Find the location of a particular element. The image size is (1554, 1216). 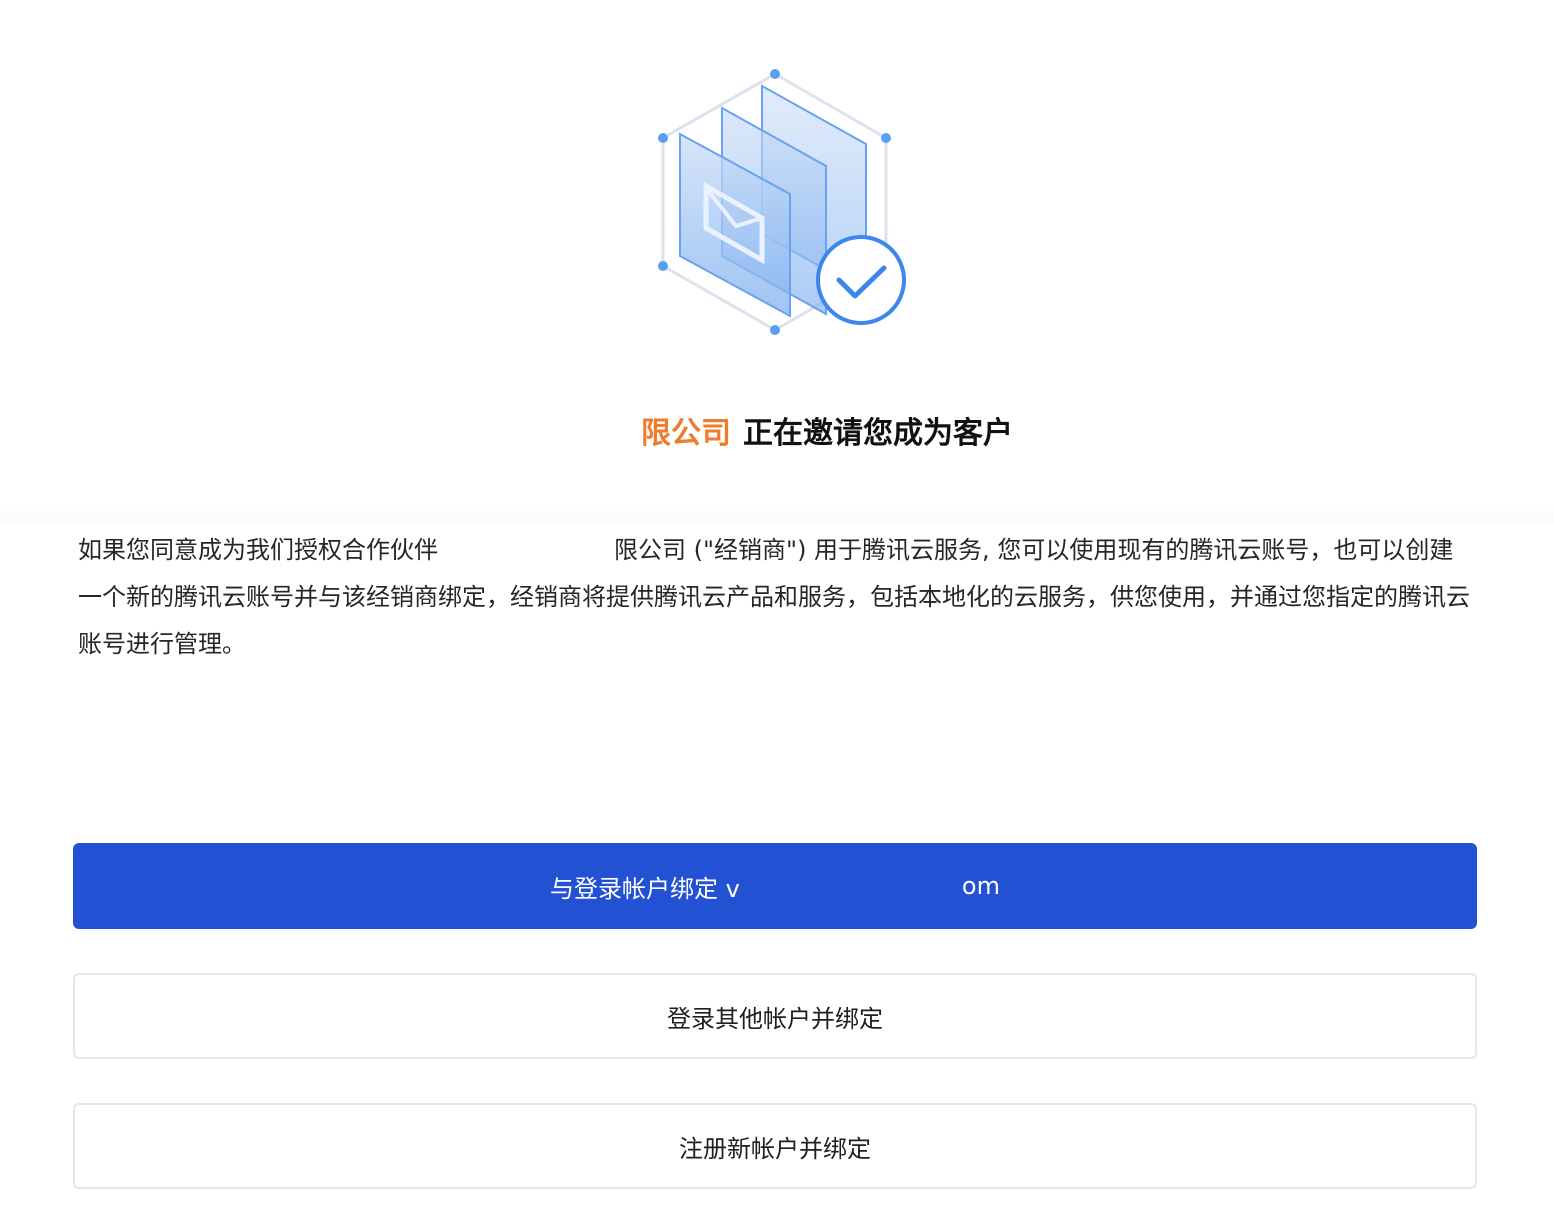

invite-headline: 限公司 正在邀请您成为客户 is located at coordinates (777, 434).